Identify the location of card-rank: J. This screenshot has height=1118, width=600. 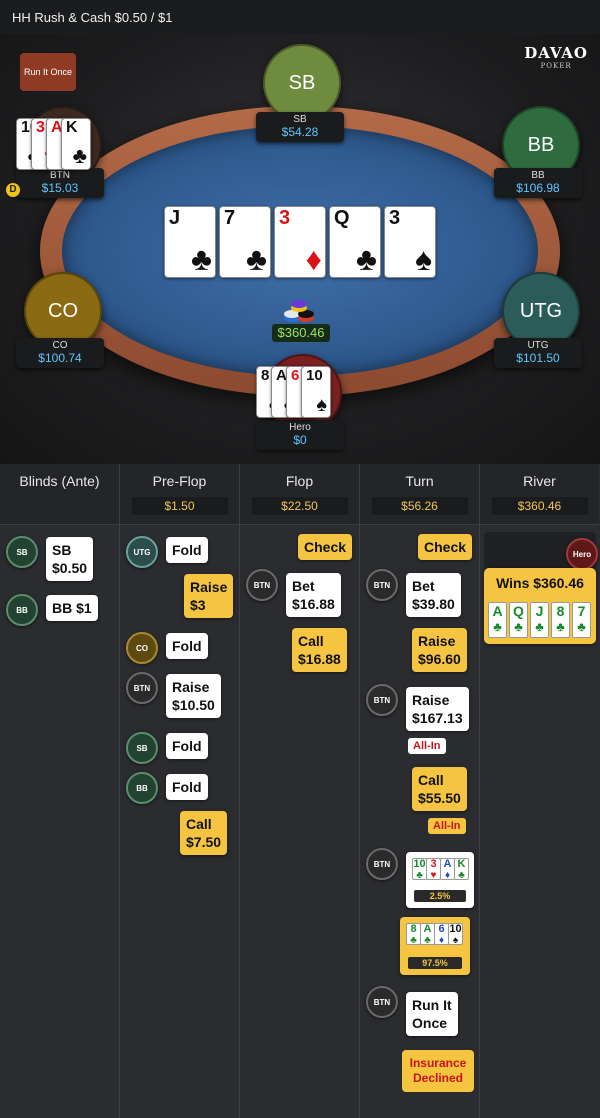
(175, 218).